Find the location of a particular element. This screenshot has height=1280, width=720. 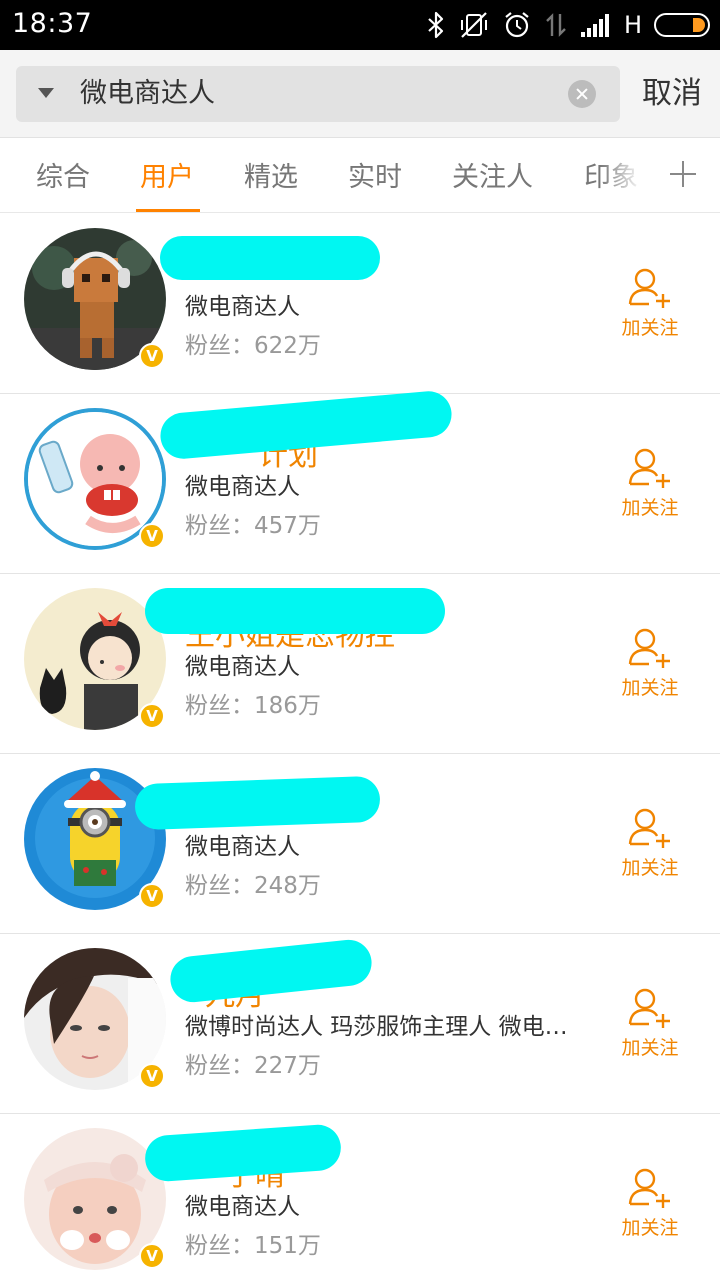

user-fan-count: 粉丝：248万 is located at coordinates (253, 886).